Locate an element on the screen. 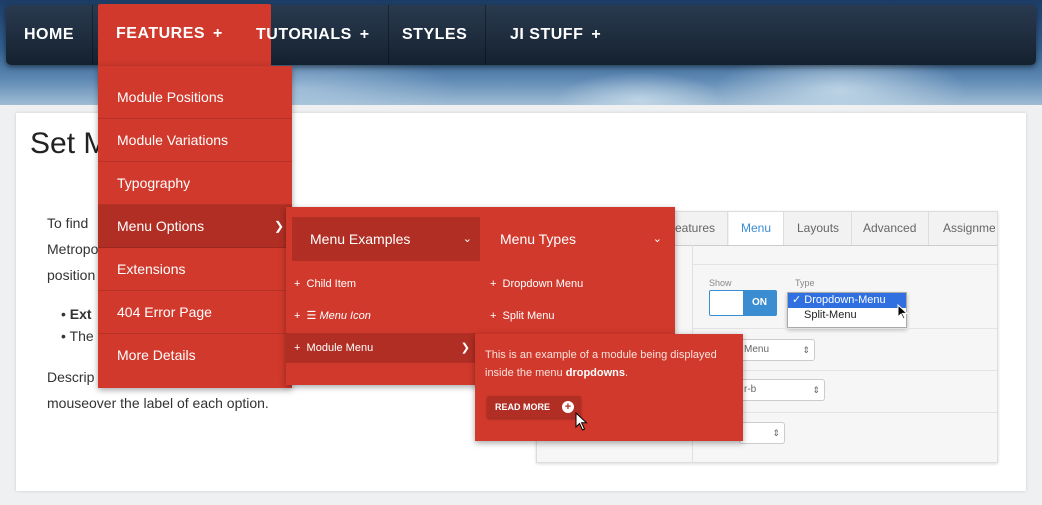 The height and width of the screenshot is (505, 1042). submenu-label: Dropdown Menu is located at coordinates (543, 284).